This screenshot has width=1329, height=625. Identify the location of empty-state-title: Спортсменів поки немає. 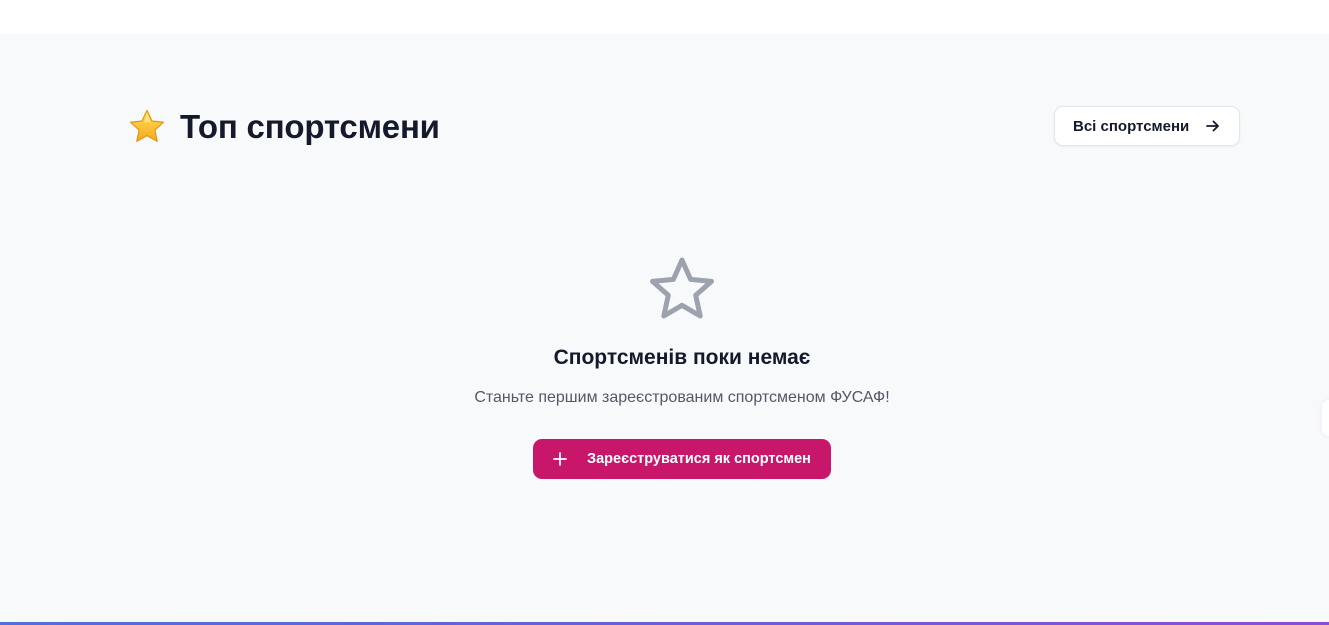
(682, 357).